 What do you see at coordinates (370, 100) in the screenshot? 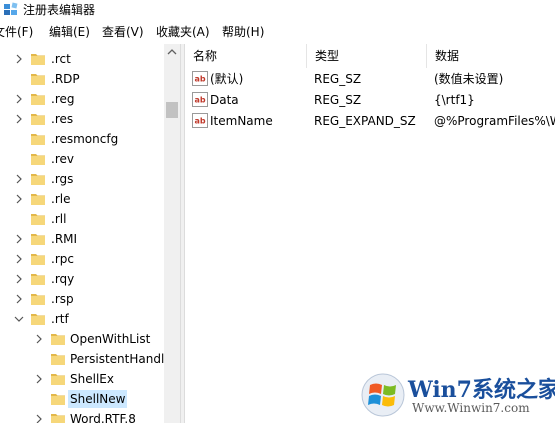
I see `value-row: ab Data REG_SZ {\rtf1}` at bounding box center [370, 100].